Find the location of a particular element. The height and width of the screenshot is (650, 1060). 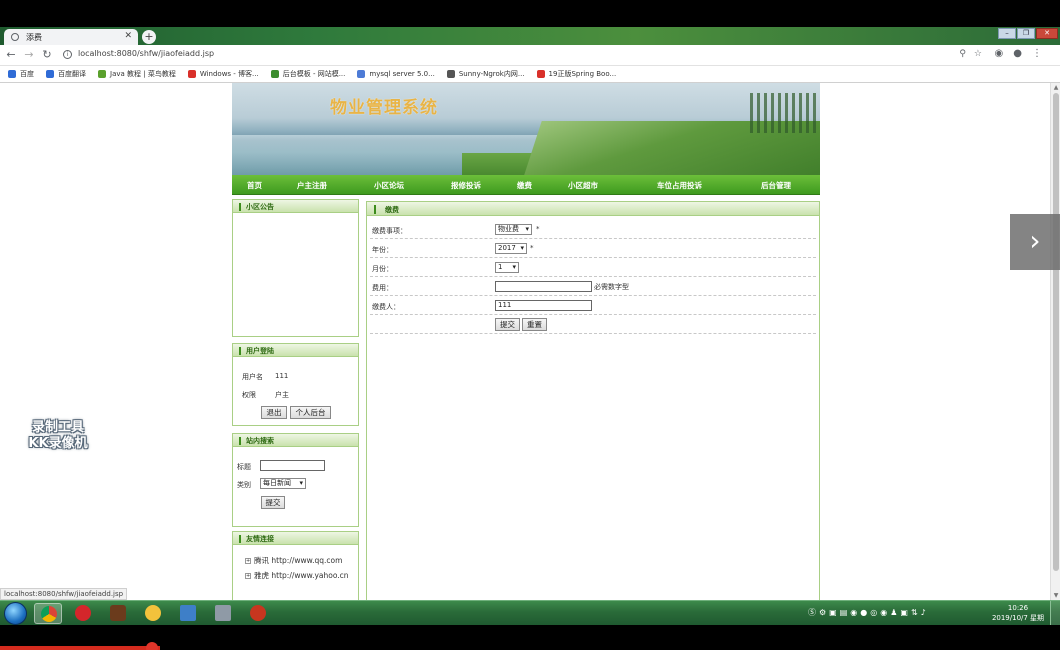

friend-link: + 雅虎 http://www.yahoo.cn is located at coordinates (297, 575).